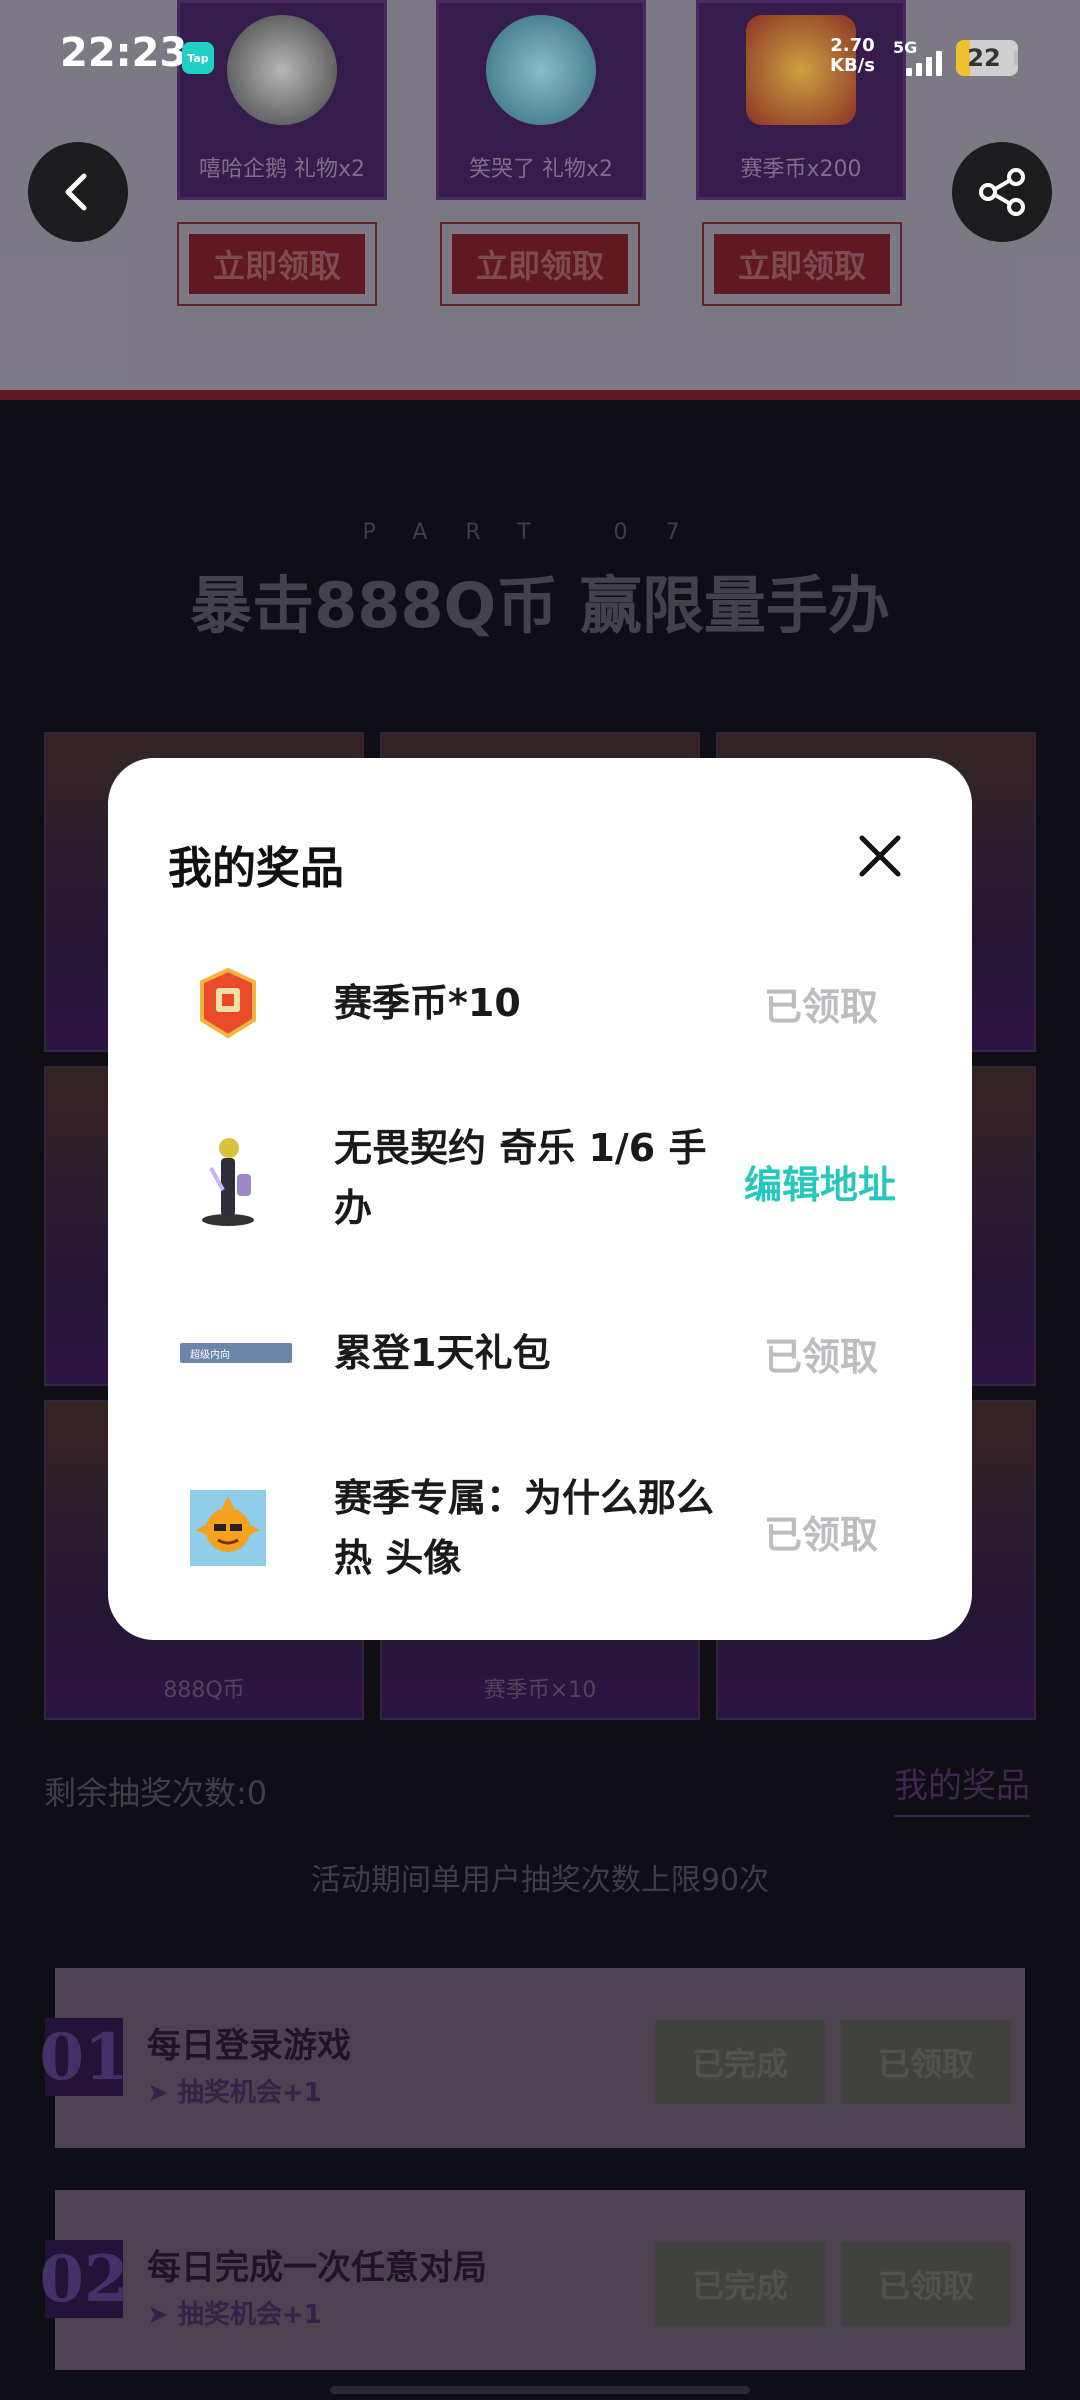 Image resolution: width=1080 pixels, height=2400 pixels. Describe the element at coordinates (520, 1178) in the screenshot. I see `prize-name: 无畏契约 奇乐 1/6 手办` at that location.